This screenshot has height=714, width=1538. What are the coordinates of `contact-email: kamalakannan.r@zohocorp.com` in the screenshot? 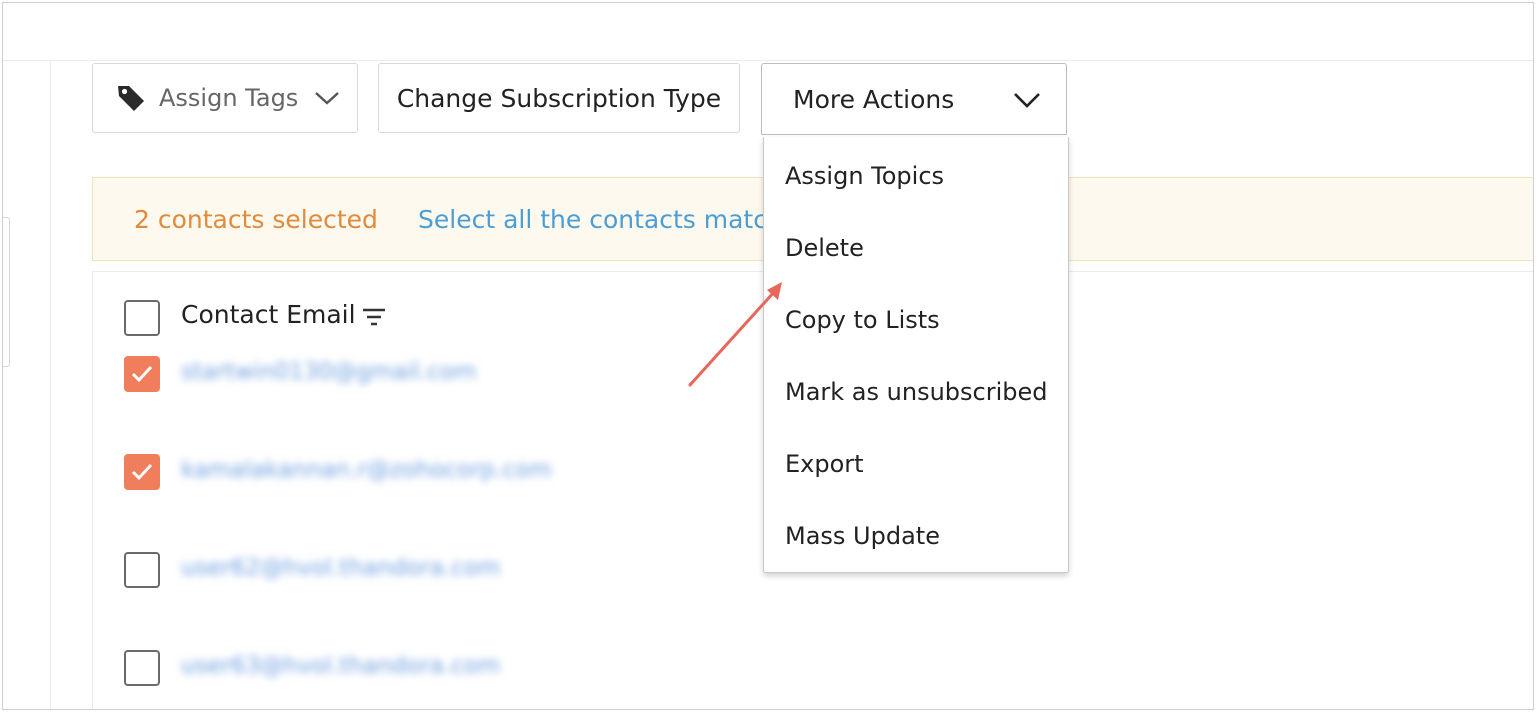 It's located at (366, 470).